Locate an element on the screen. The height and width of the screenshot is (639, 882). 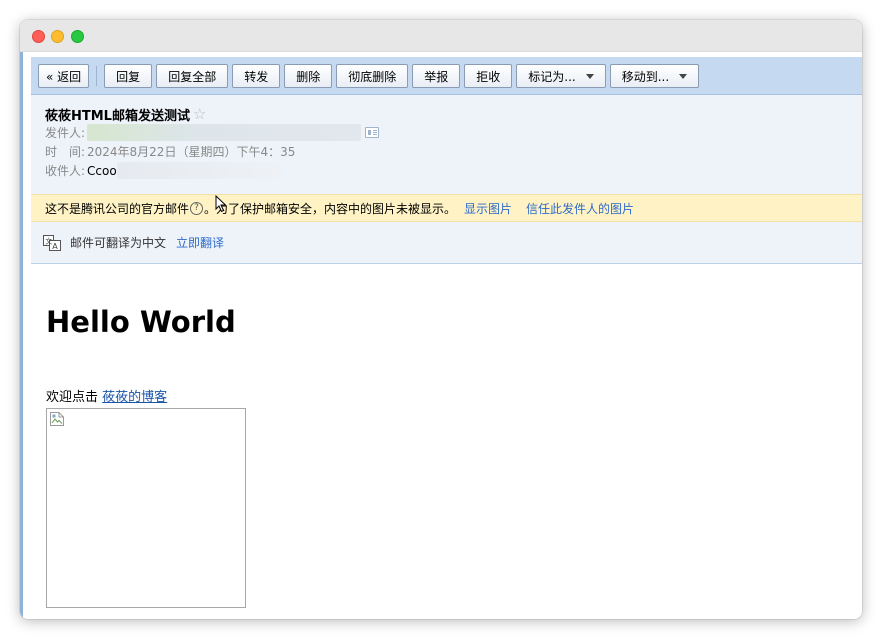
contact-card-icon is located at coordinates (372, 132).